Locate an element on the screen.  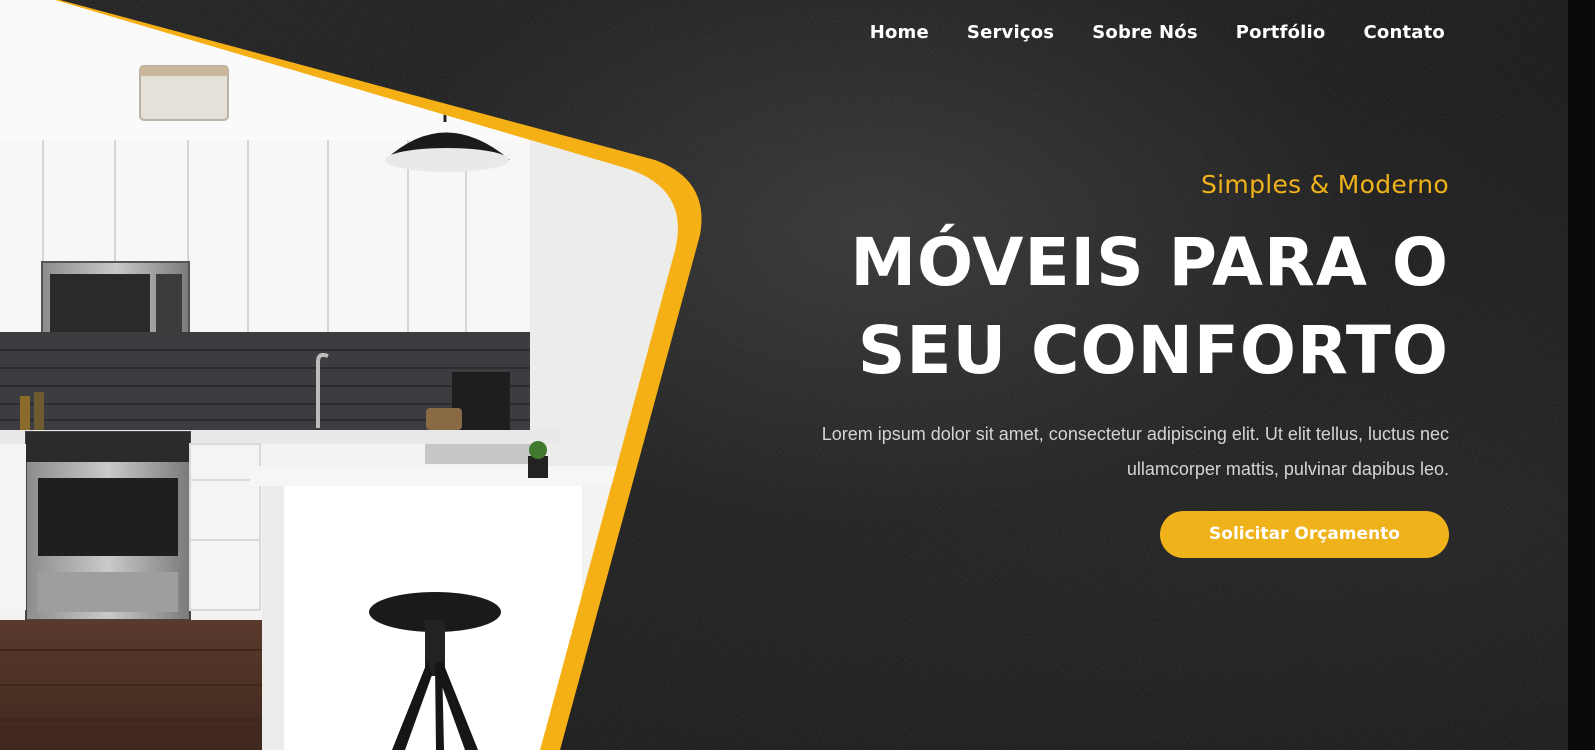
nav-item-servicos: Serviços is located at coordinates (1010, 32).